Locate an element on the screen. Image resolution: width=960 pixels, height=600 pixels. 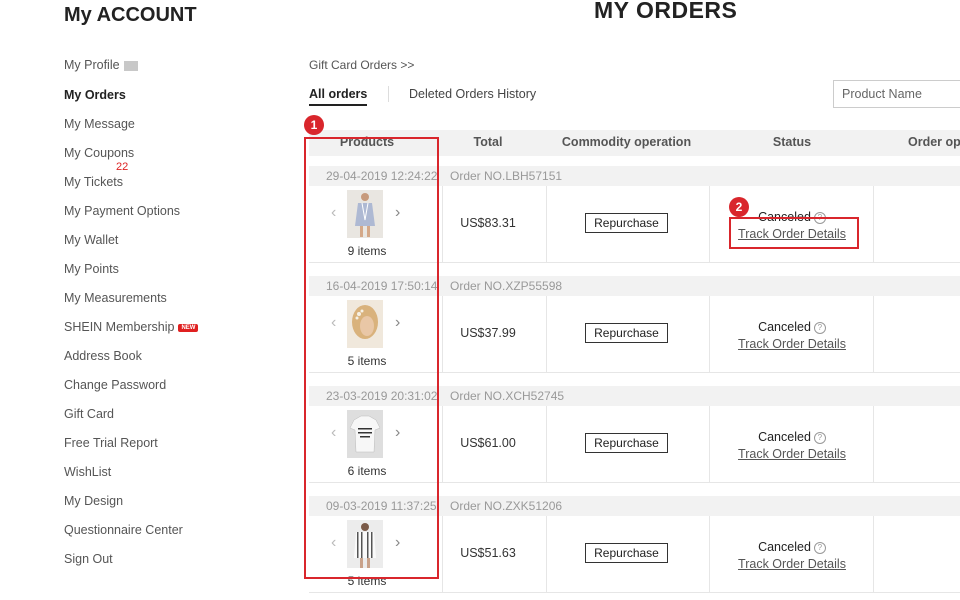
sidebar-item-my-tickets: My Tickets 22 is located at coordinates (96, 175).